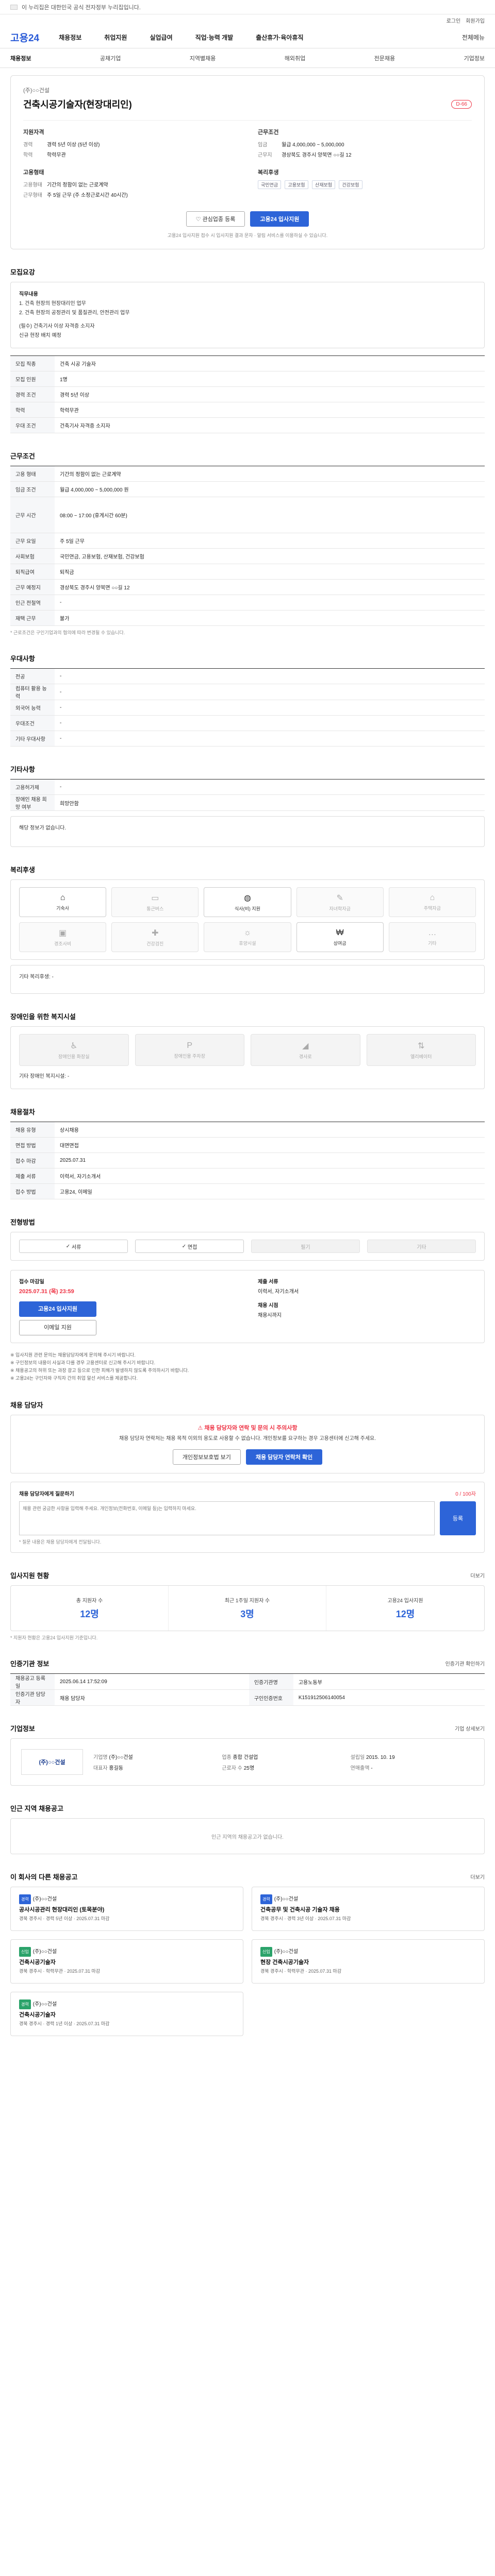  I want to click on subnav-item: 공채기업, so click(110, 58).